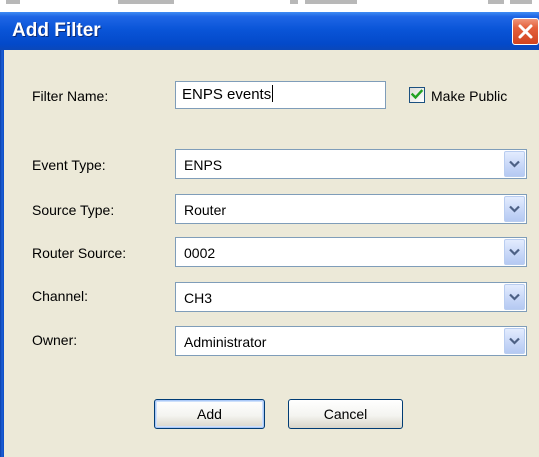  What do you see at coordinates (351, 341) in the screenshot?
I see `owner-select: Administrator` at bounding box center [351, 341].